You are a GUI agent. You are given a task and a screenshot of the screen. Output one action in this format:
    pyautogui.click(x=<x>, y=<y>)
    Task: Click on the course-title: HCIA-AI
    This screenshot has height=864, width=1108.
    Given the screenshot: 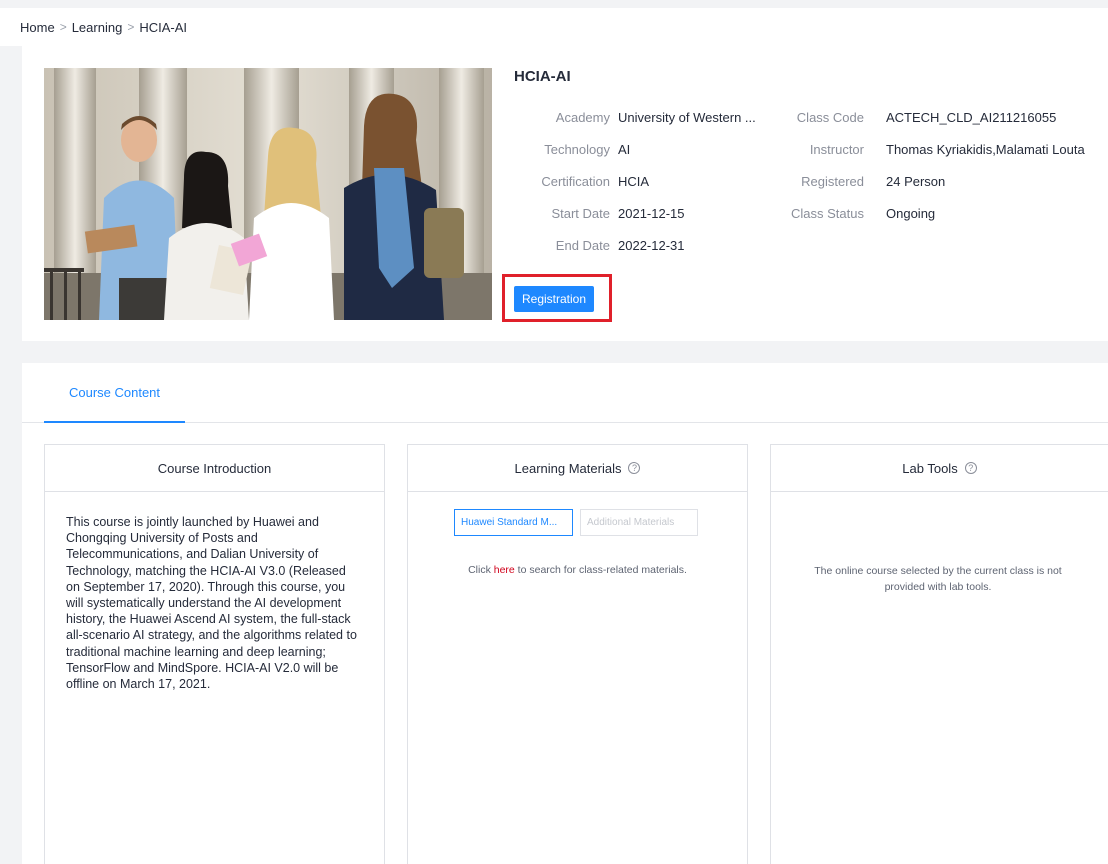 What is the action you would take?
    pyautogui.click(x=542, y=76)
    